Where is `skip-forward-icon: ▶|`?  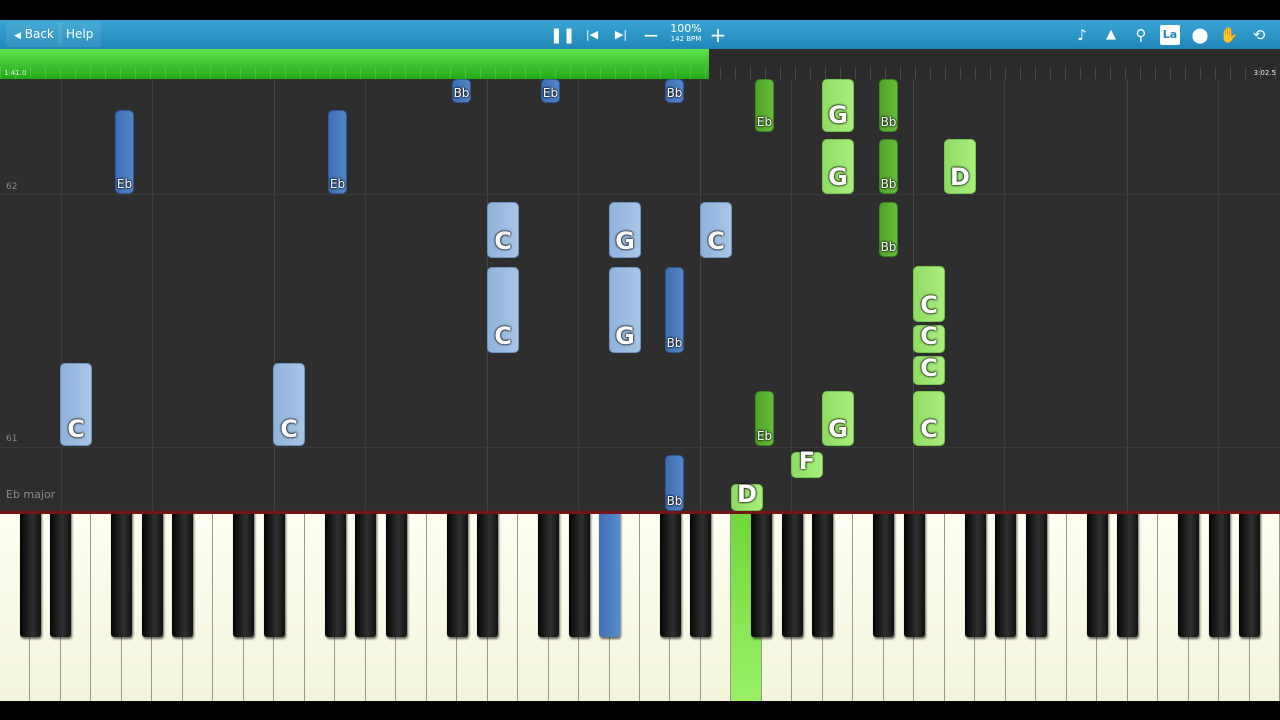
skip-forward-icon: ▶| is located at coordinates (621, 35).